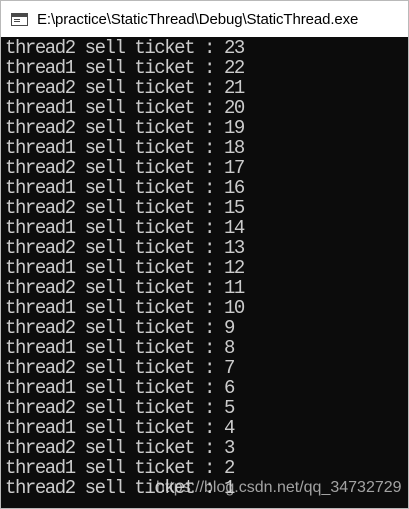 The height and width of the screenshot is (509, 409). What do you see at coordinates (125, 308) in the screenshot?
I see `console-line: thread1 sell ticket : 10` at bounding box center [125, 308].